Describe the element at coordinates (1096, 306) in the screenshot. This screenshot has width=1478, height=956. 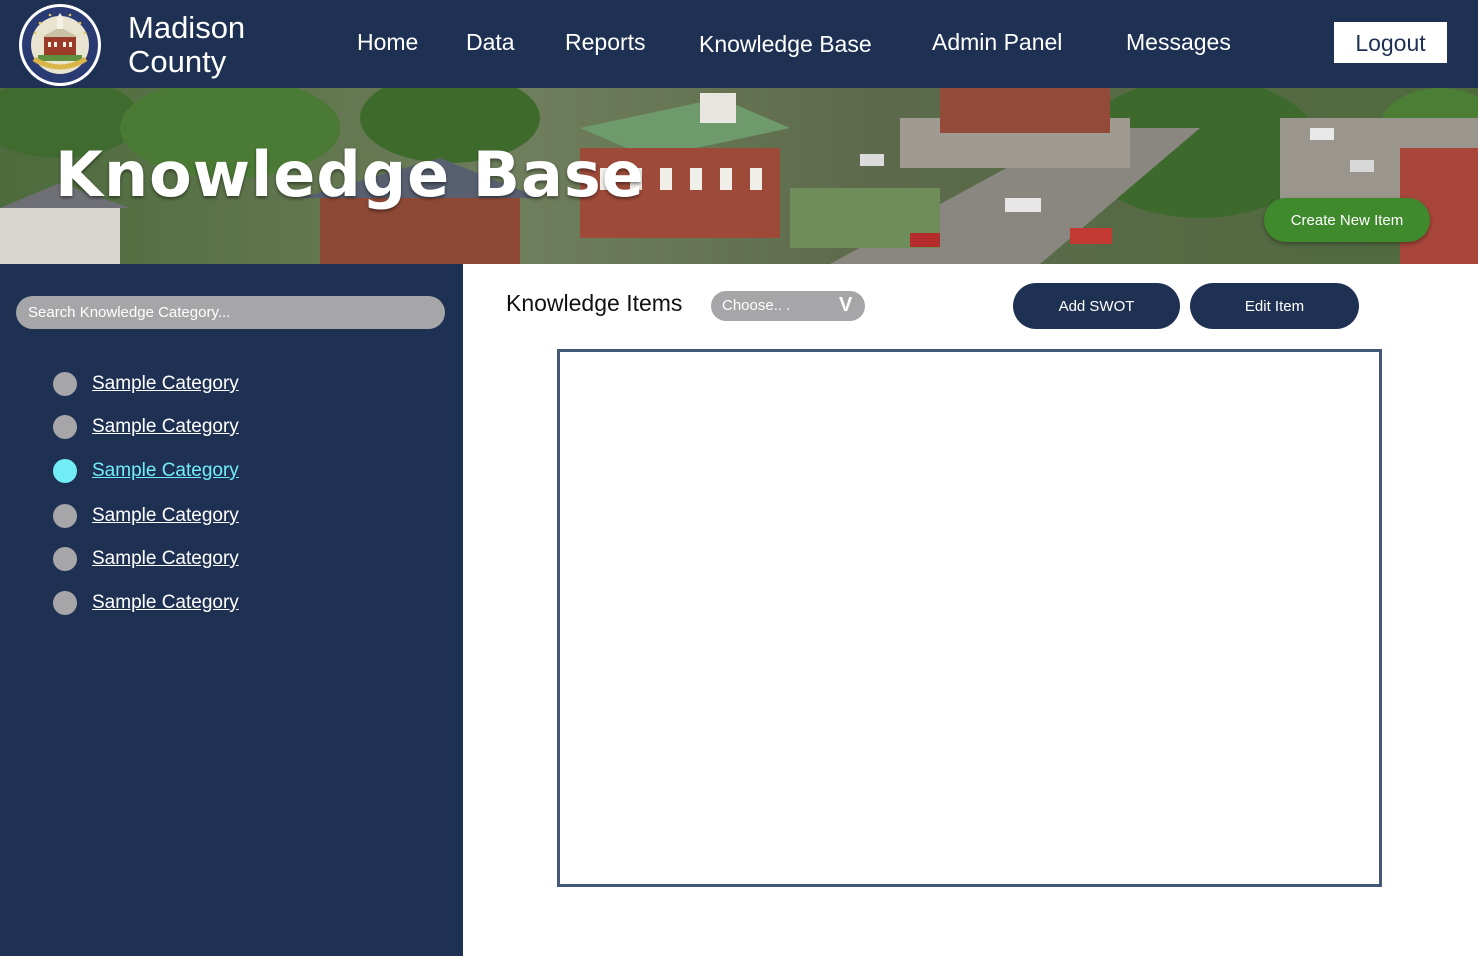
I see `add-swot-button: Add SWOT` at that location.